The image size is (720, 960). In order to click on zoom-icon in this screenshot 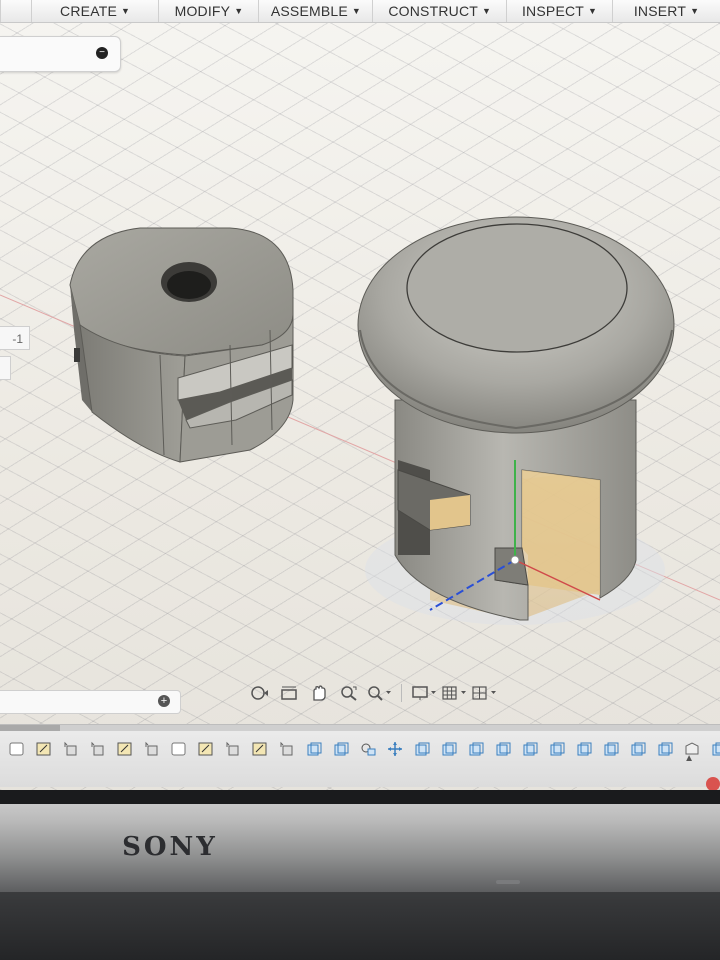, I will do `click(379, 693)`.